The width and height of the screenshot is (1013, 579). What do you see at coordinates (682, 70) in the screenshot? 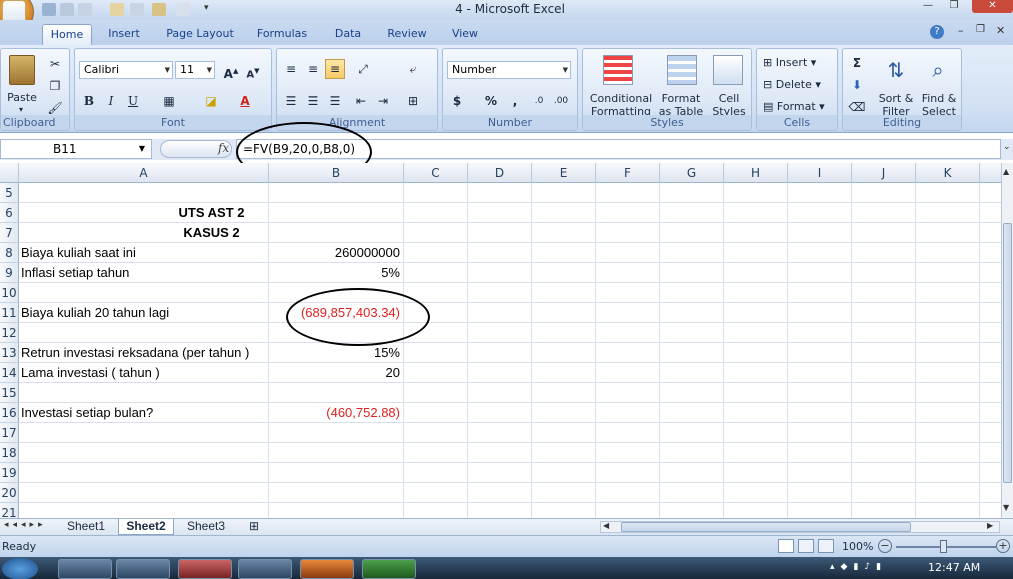
I see `format-as-table-icon` at bounding box center [682, 70].